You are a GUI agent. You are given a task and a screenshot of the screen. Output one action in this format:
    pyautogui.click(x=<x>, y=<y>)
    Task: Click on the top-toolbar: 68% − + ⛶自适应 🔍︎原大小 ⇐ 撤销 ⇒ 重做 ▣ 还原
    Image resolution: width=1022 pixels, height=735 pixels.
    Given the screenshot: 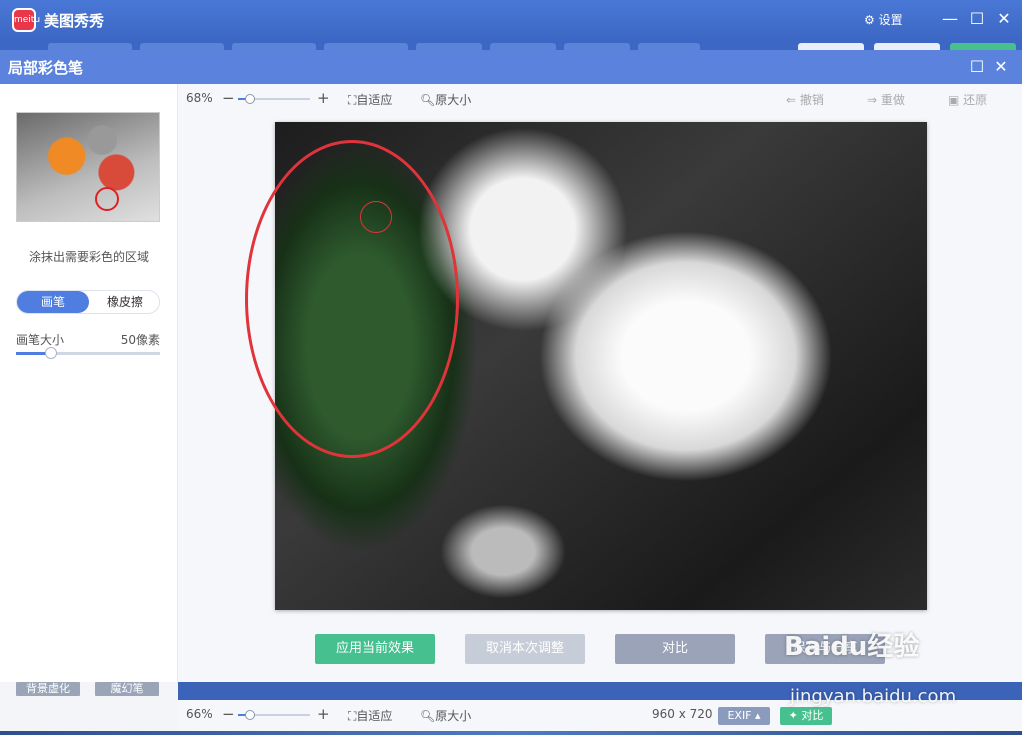 What is the action you would take?
    pyautogui.click(x=600, y=99)
    